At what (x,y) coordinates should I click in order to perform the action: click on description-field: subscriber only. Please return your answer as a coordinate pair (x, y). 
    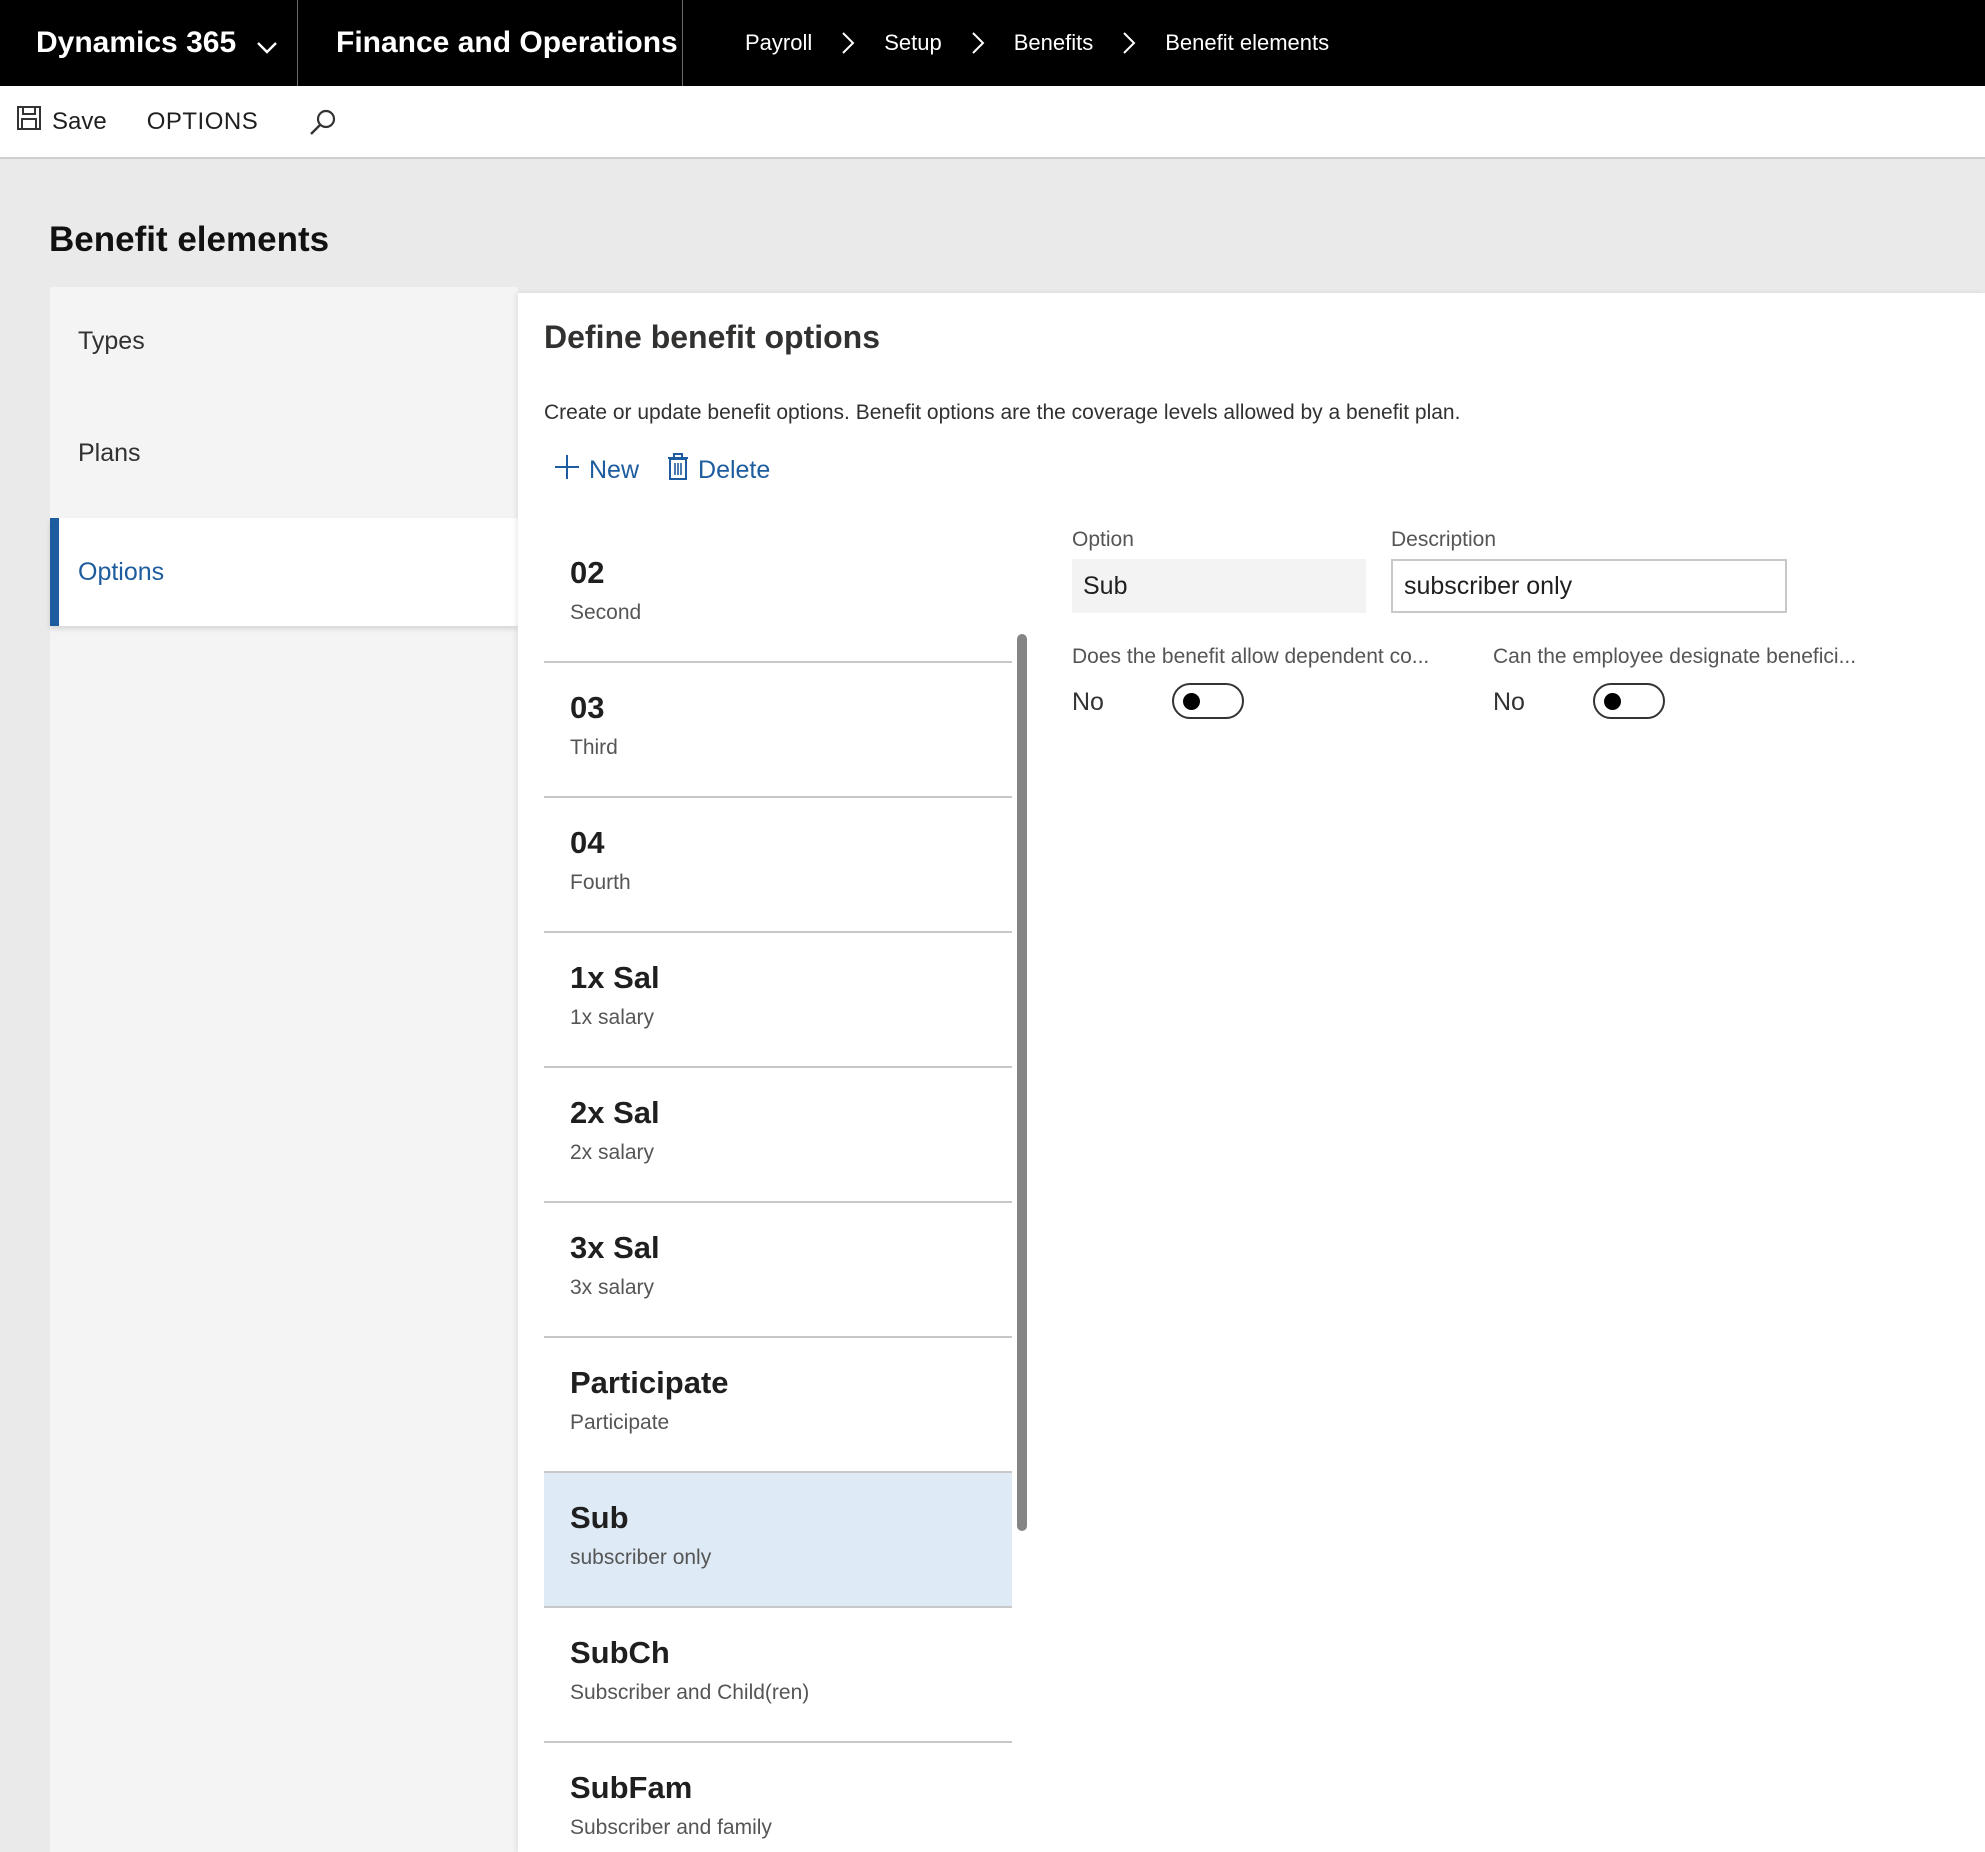
    Looking at the image, I should click on (1589, 586).